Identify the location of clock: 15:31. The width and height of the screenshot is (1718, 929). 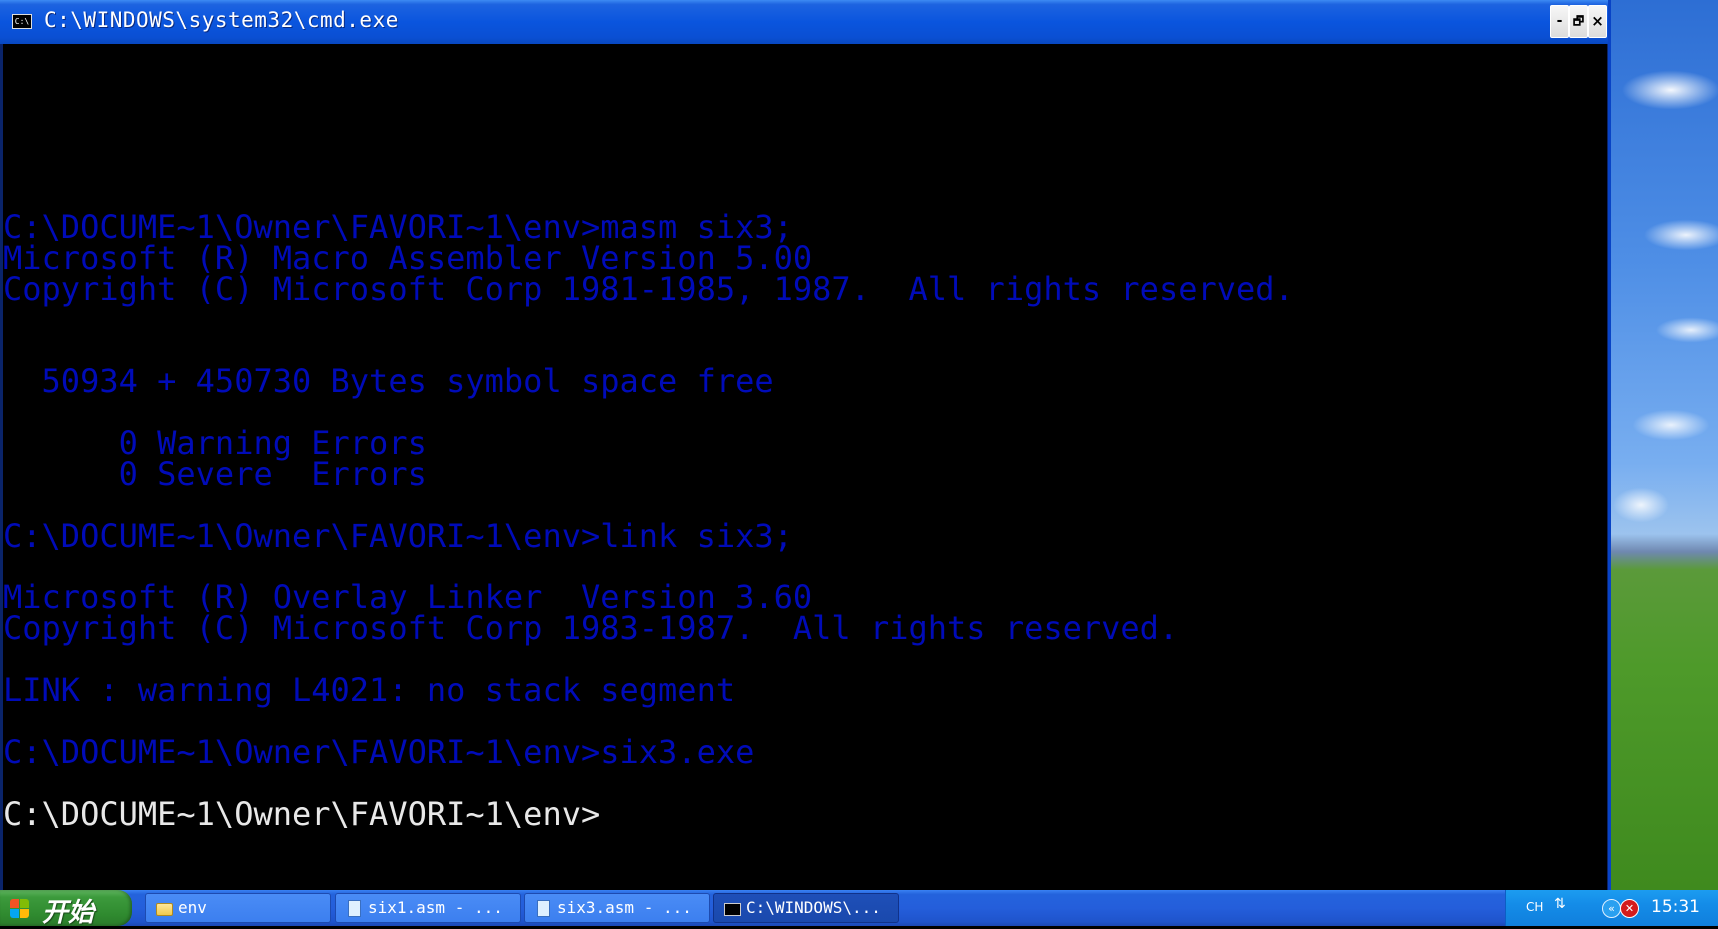
(1675, 907).